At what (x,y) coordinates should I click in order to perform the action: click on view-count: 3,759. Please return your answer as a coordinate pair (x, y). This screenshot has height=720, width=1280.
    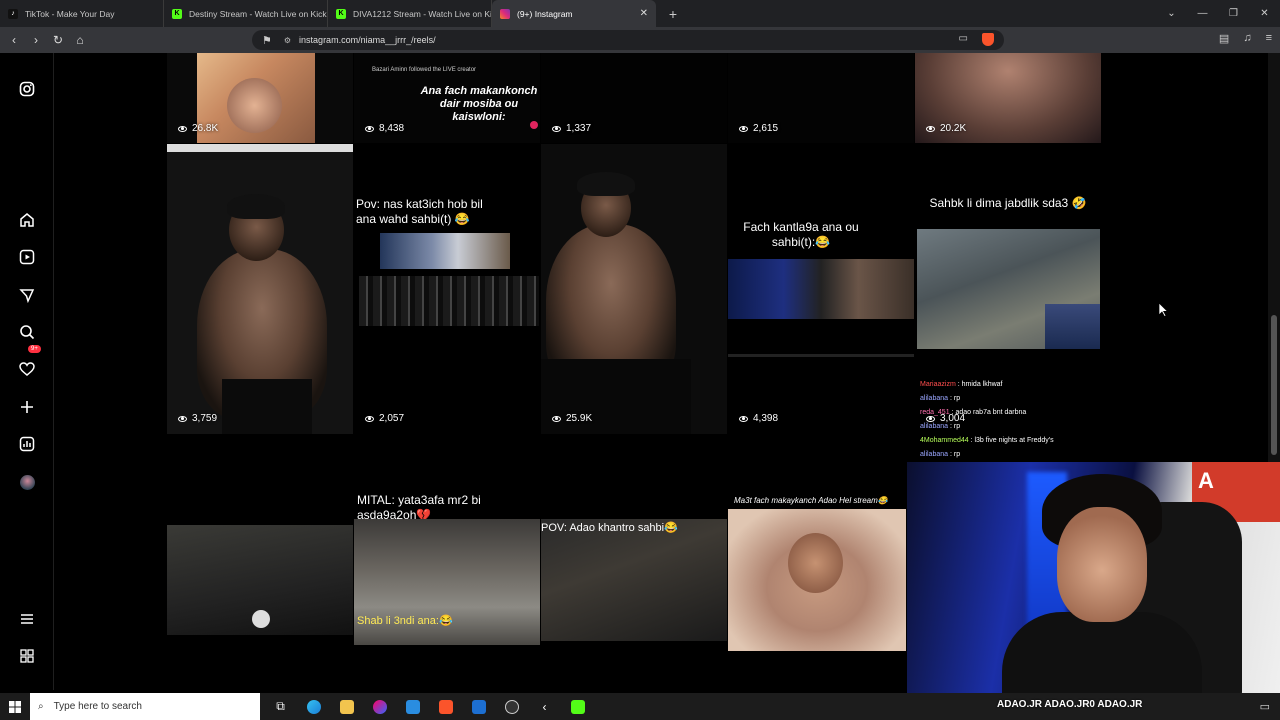
    Looking at the image, I should click on (197, 418).